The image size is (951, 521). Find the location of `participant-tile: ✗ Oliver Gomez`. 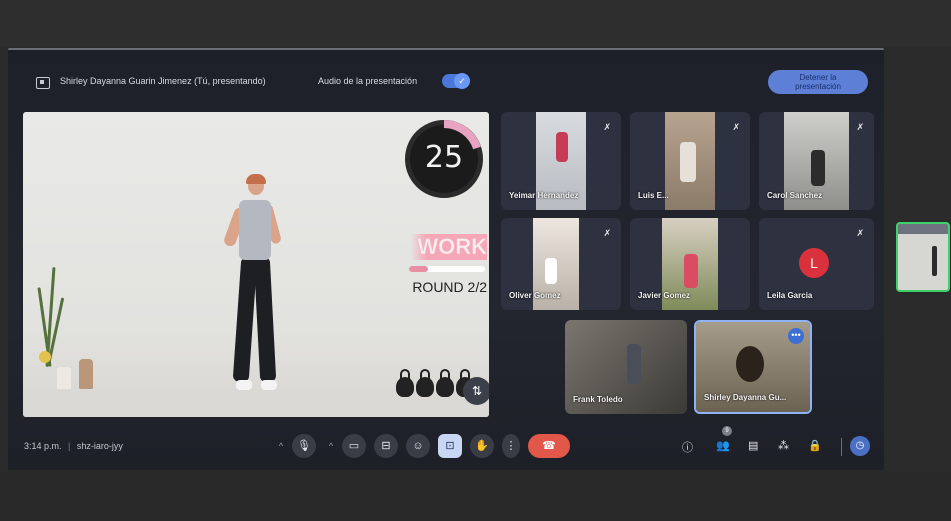

participant-tile: ✗ Oliver Gomez is located at coordinates (561, 264).